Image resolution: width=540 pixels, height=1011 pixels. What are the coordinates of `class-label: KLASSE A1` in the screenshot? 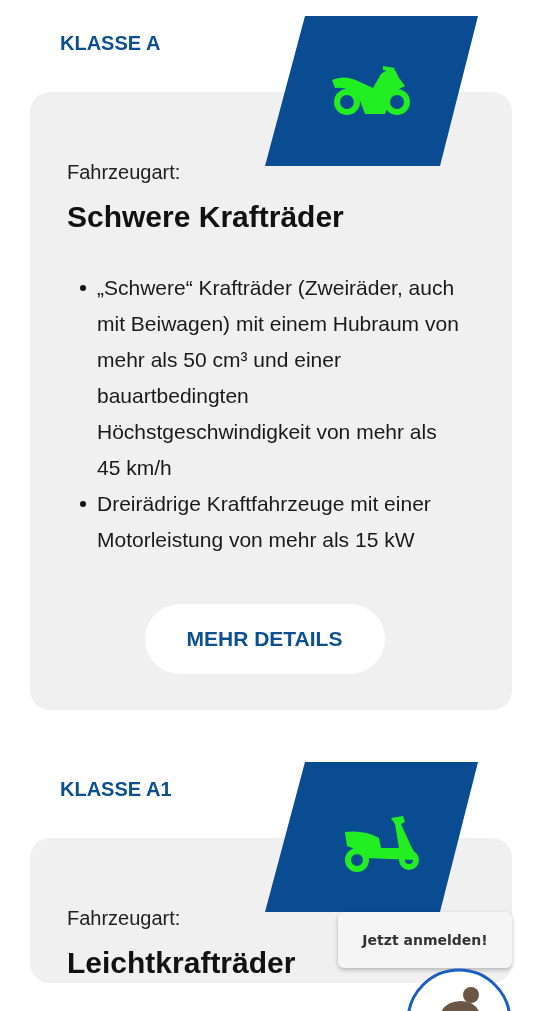 It's located at (116, 789).